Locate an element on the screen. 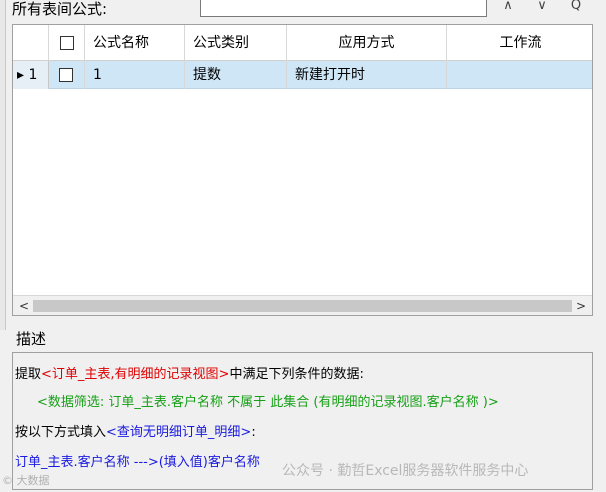  move-down-icon: ∨ is located at coordinates (542, 8).